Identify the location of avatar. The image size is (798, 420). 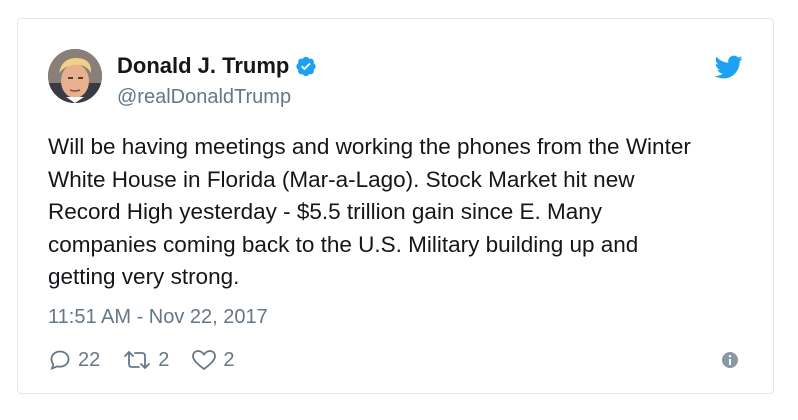
(75, 76).